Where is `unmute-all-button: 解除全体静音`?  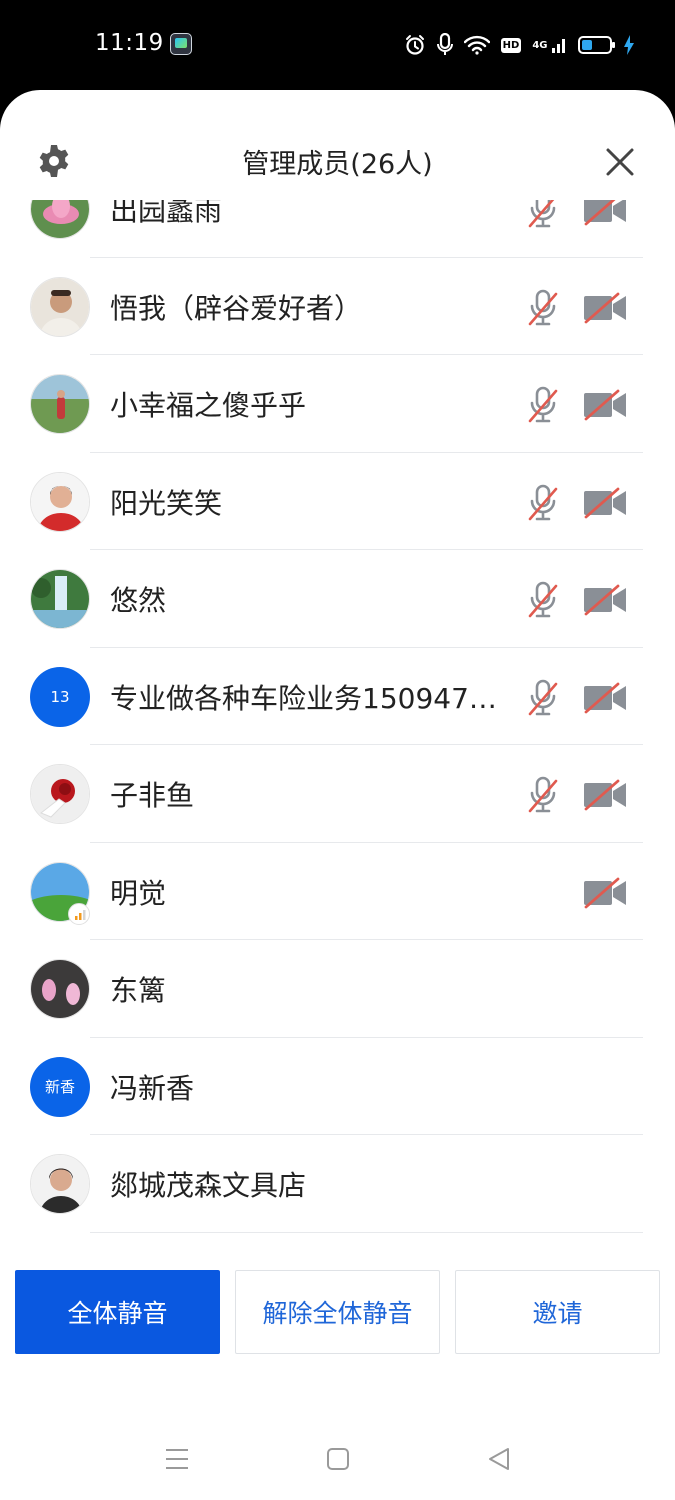 unmute-all-button: 解除全体静音 is located at coordinates (337, 1312).